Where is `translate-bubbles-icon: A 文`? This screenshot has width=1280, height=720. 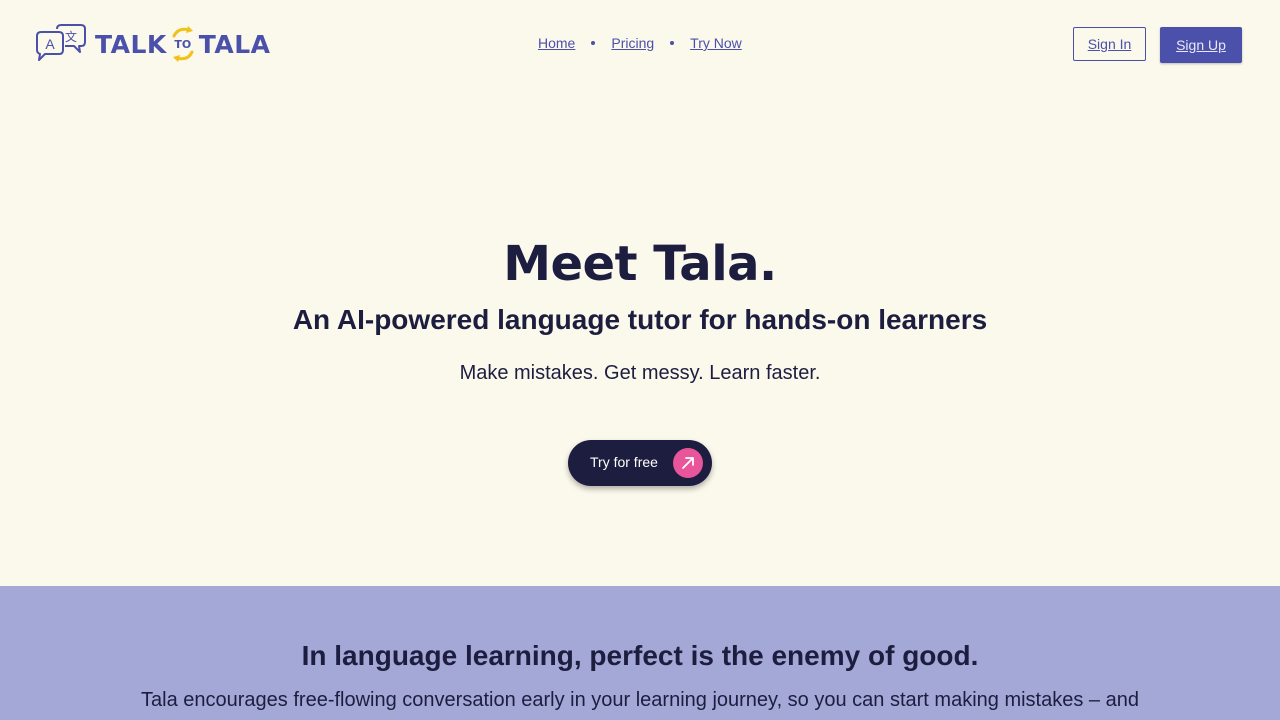 translate-bubbles-icon: A 文 is located at coordinates (61, 42).